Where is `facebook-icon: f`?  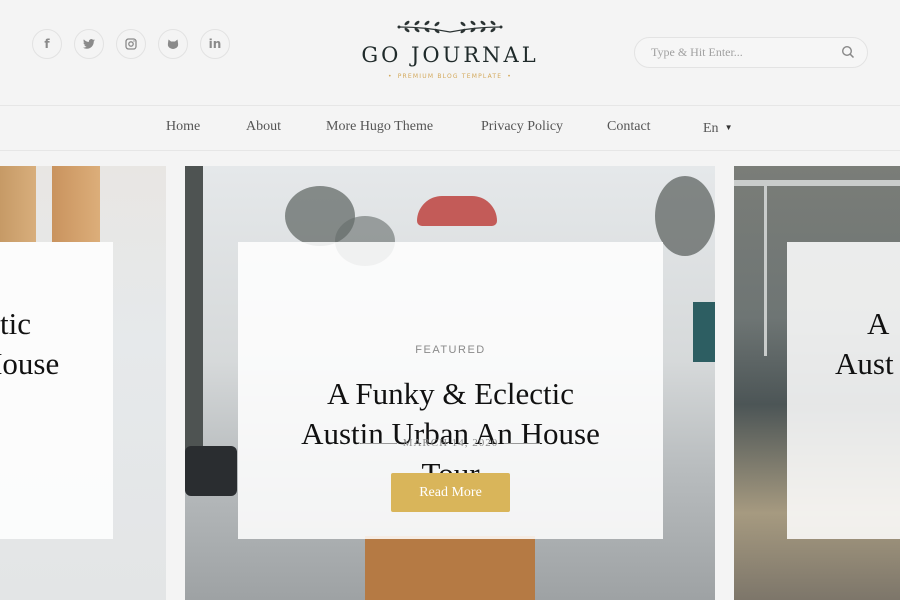 facebook-icon: f is located at coordinates (47, 44).